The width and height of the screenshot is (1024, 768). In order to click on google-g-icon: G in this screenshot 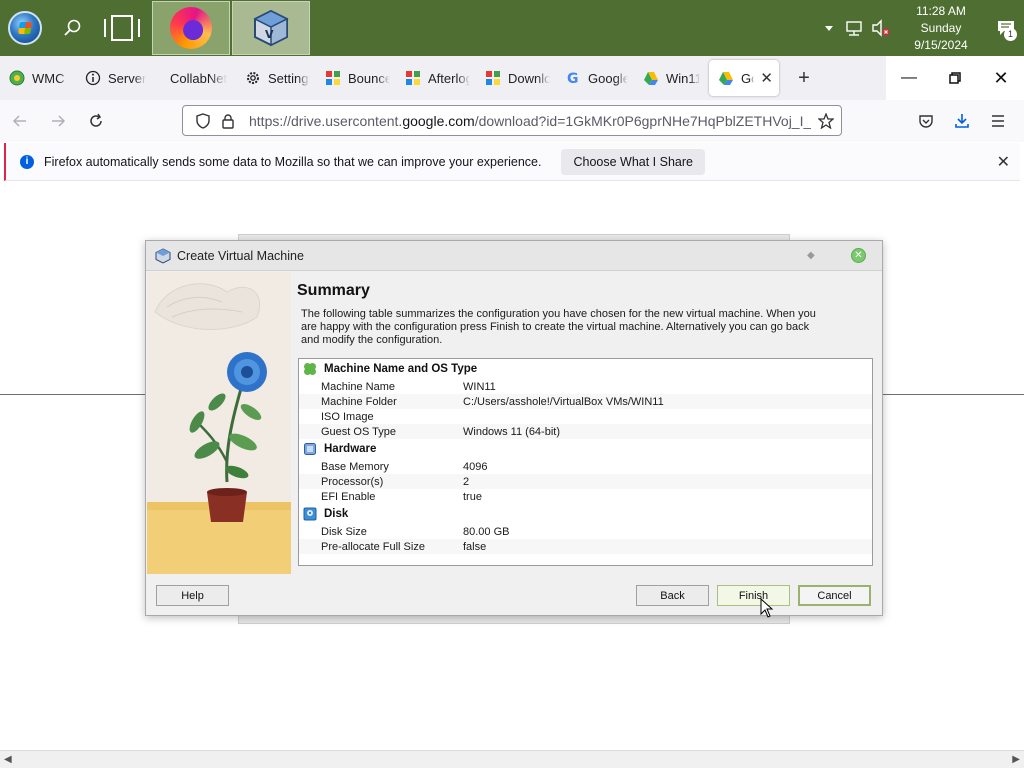, I will do `click(573, 78)`.